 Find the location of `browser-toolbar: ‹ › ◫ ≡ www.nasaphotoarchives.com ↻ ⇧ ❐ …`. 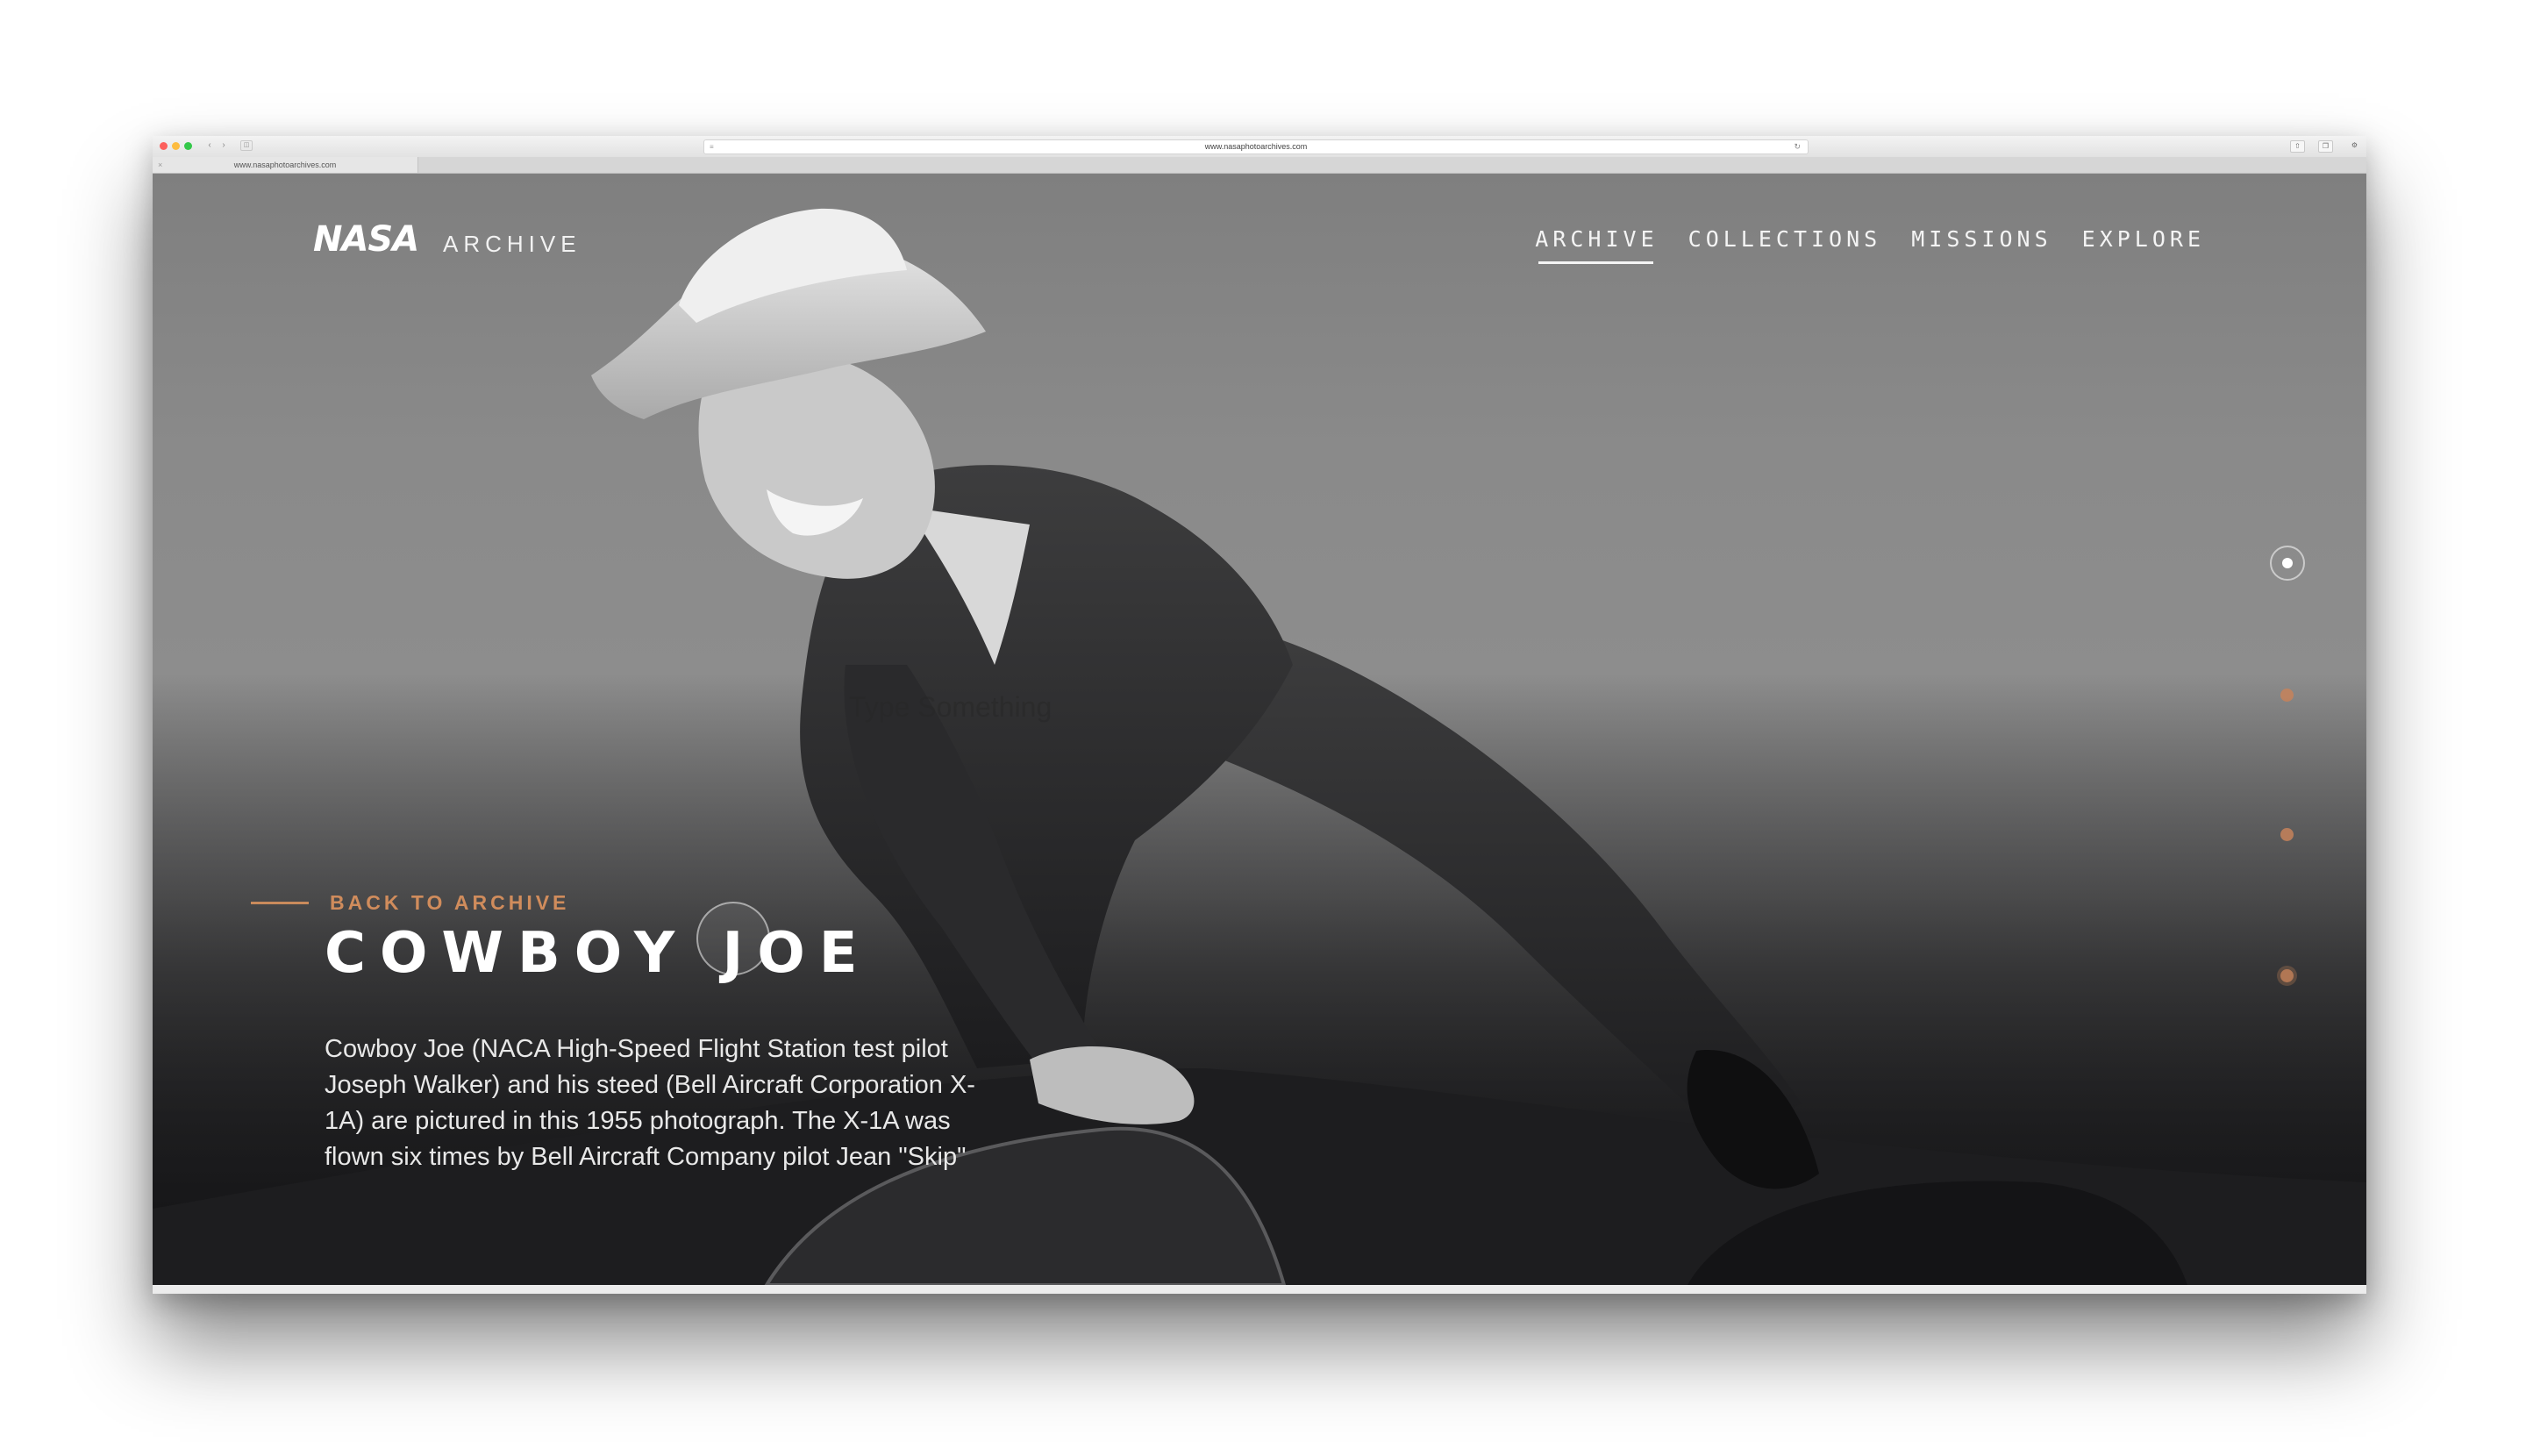

browser-toolbar: ‹ › ◫ ≡ www.nasaphotoarchives.com ↻ ⇧ ❐ … is located at coordinates (1259, 147).